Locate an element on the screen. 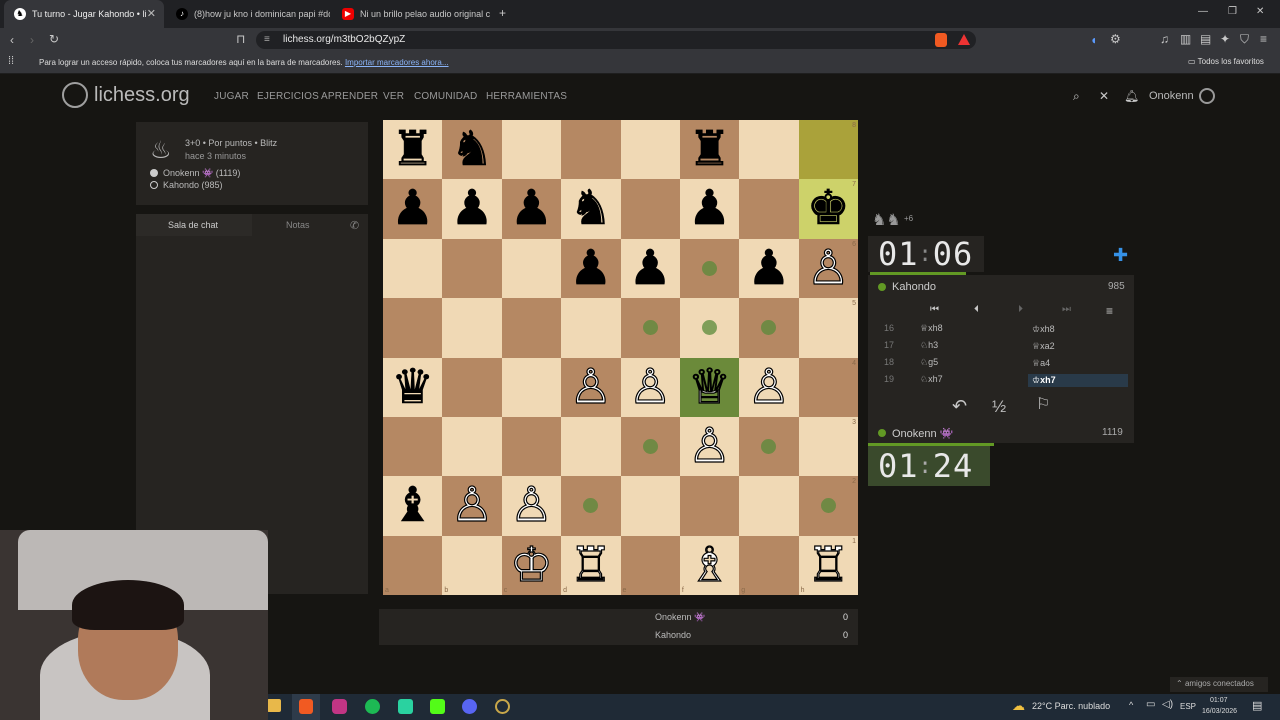 Image resolution: width=1280 pixels, height=720 pixels. vpn-icon: ⛉ is located at coordinates (1244, 39).